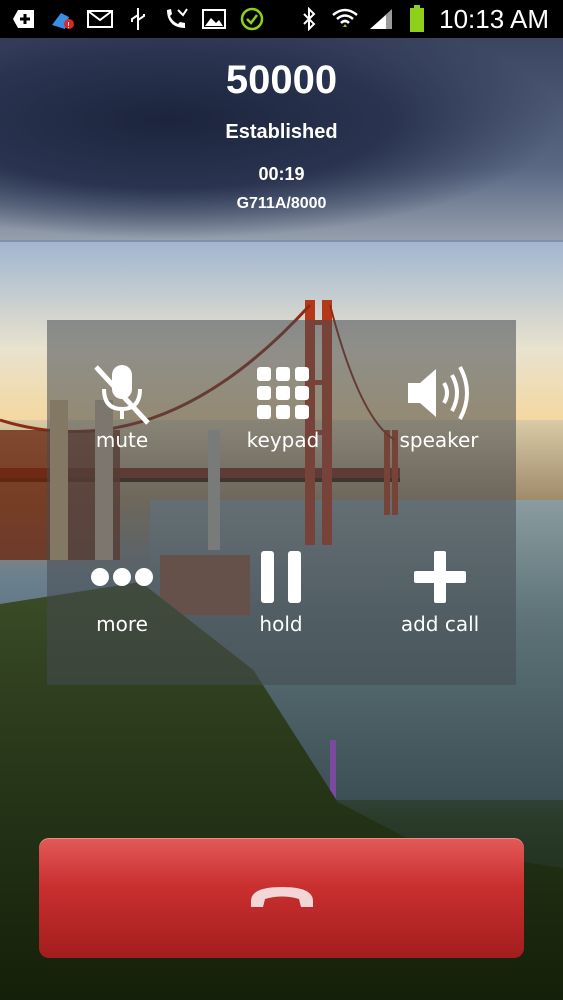 This screenshot has height=1000, width=563. What do you see at coordinates (417, 18) in the screenshot?
I see `battery-icon` at bounding box center [417, 18].